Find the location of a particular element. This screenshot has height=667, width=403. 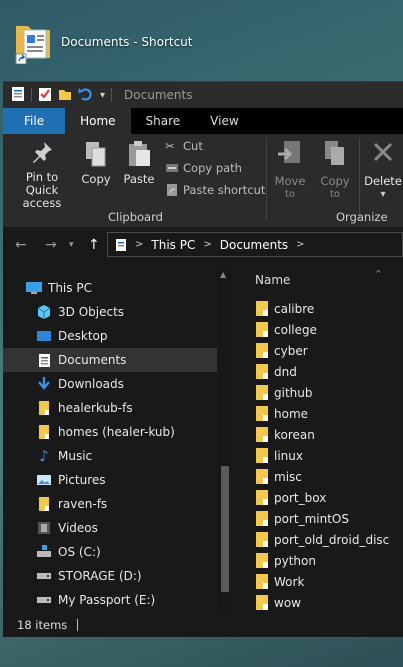

drive-icon is located at coordinates (44, 600).